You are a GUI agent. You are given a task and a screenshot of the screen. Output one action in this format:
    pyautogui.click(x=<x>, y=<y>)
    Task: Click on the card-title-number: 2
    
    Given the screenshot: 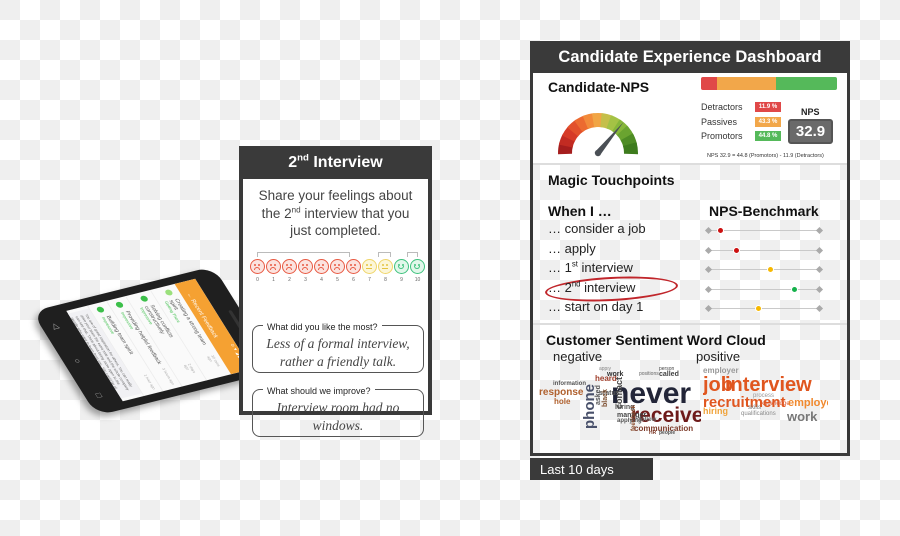 What is the action you would take?
    pyautogui.click(x=293, y=162)
    